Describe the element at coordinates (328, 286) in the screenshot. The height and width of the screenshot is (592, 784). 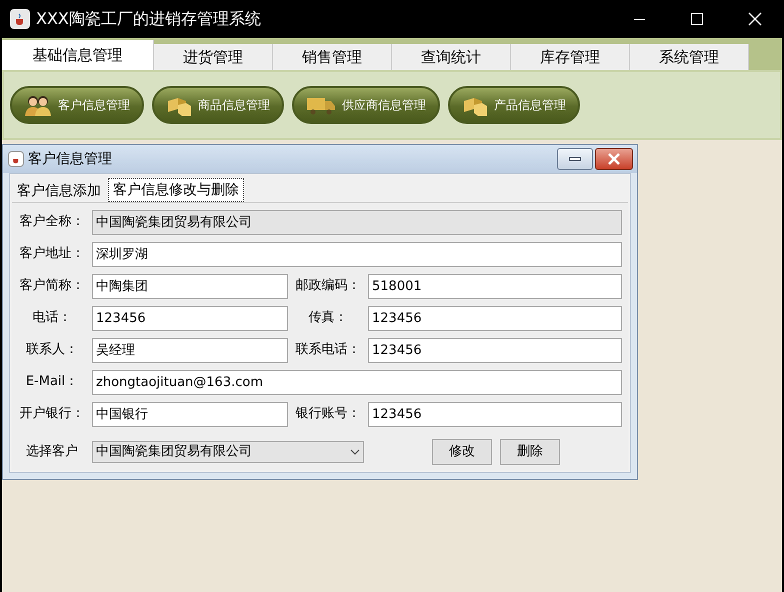
I see `field-label: 邮政编码：` at that location.